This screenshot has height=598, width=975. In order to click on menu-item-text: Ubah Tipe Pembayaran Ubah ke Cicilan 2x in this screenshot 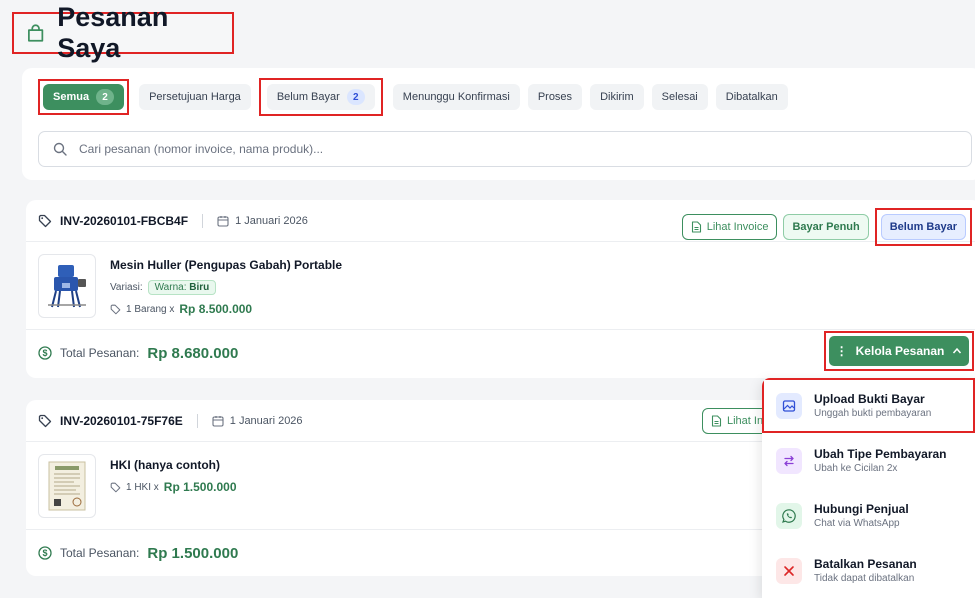, I will do `click(880, 460)`.